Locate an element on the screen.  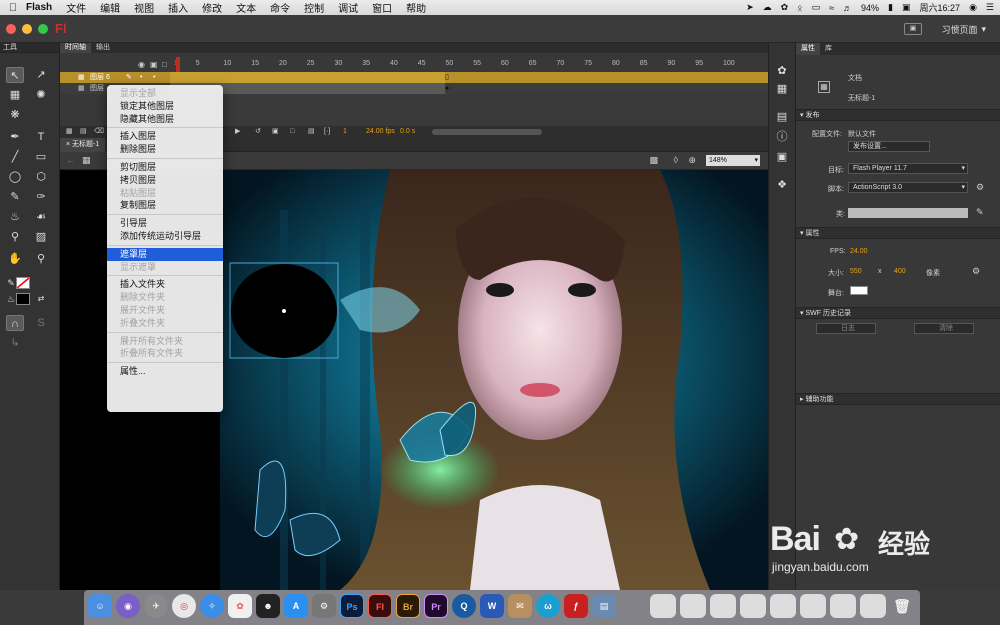
menu-item-insert-folder: 插入文件夹 is located at coordinates (165, 284).